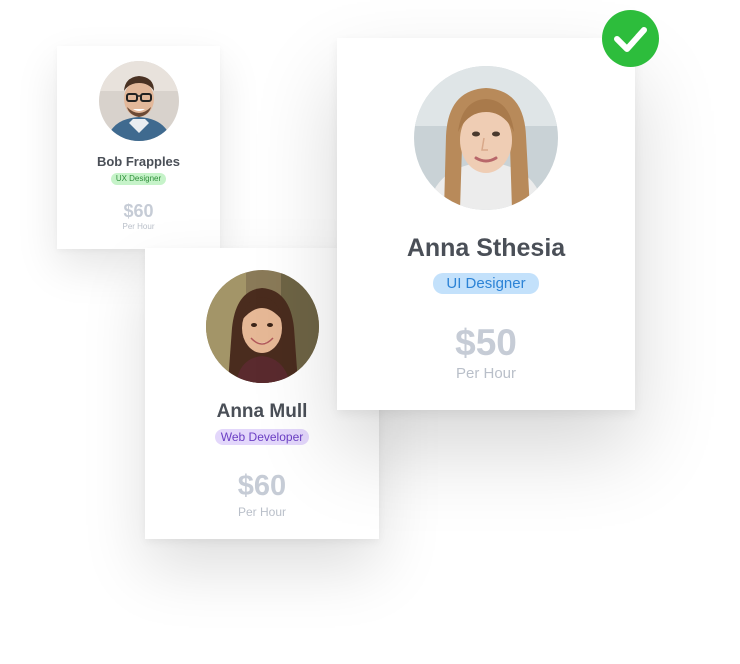 This screenshot has width=740, height=664. Describe the element at coordinates (262, 411) in the screenshot. I see `profile-name: Anna Mull` at that location.